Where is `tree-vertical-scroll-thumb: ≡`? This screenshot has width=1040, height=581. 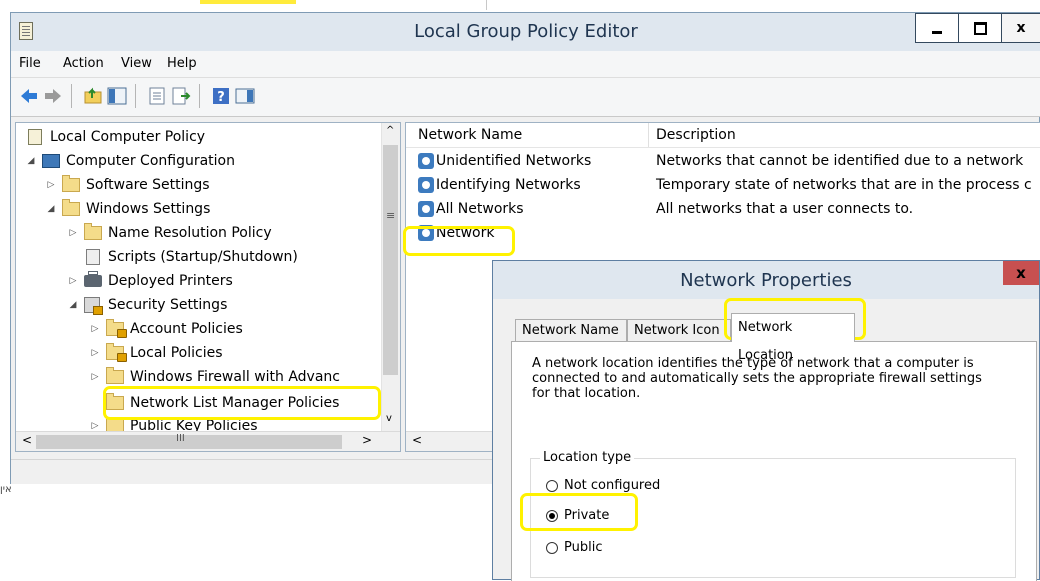
tree-vertical-scroll-thumb: ≡ is located at coordinates (390, 260).